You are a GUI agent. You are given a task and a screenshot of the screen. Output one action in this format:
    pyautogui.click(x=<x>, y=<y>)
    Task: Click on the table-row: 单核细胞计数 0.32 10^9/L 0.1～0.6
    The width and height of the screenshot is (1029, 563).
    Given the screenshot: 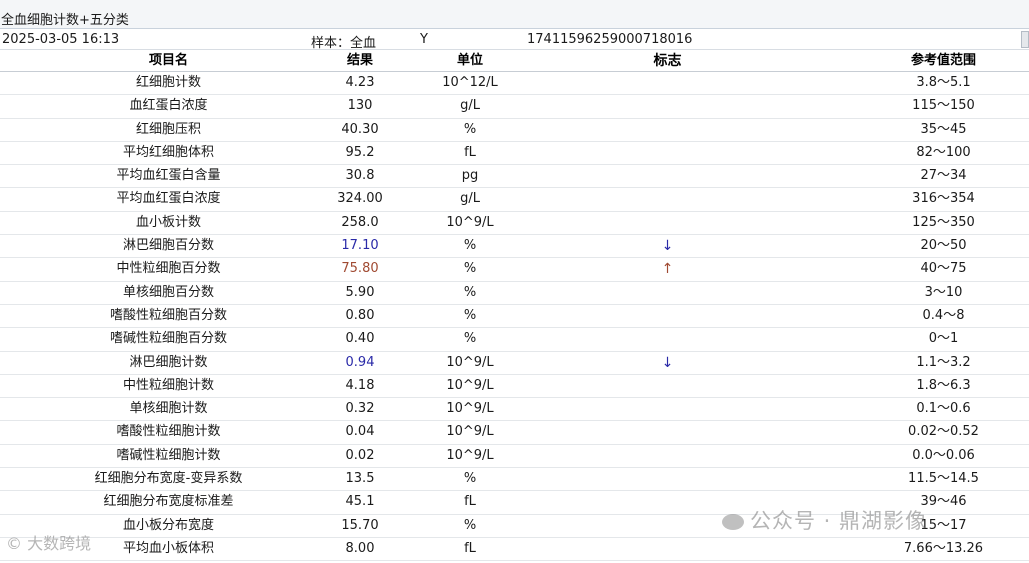 What is the action you would take?
    pyautogui.click(x=514, y=410)
    